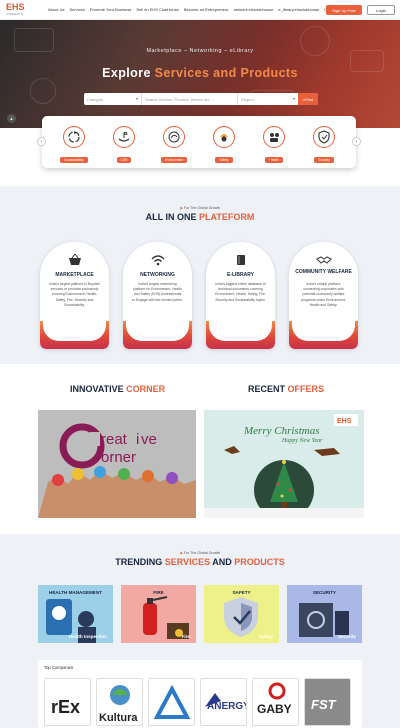 The image size is (400, 728). What do you see at coordinates (226, 73) in the screenshot?
I see `hero-title-highlight: Services and Products` at bounding box center [226, 73].